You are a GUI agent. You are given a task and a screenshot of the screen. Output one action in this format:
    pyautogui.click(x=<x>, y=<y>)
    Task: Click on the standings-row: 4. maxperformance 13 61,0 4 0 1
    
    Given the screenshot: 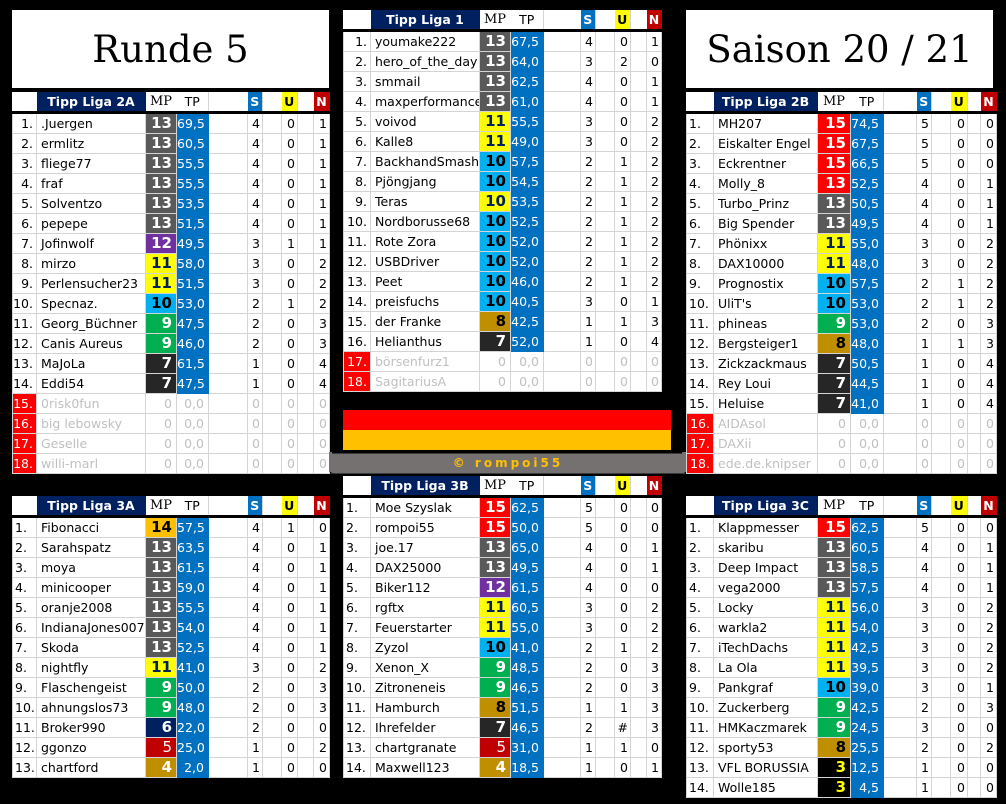 What is the action you would take?
    pyautogui.click(x=502, y=101)
    